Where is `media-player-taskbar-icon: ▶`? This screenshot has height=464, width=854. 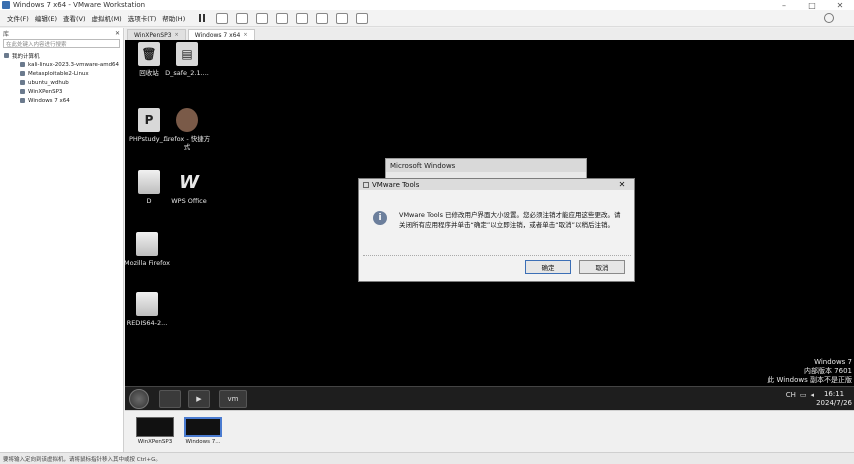 media-player-taskbar-icon: ▶ is located at coordinates (199, 399).